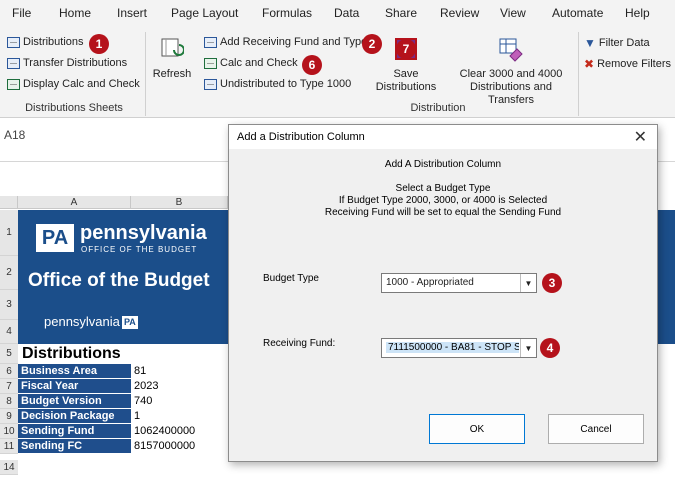  Describe the element at coordinates (132, 13) in the screenshot. I see `menu-insert: Insert` at that location.